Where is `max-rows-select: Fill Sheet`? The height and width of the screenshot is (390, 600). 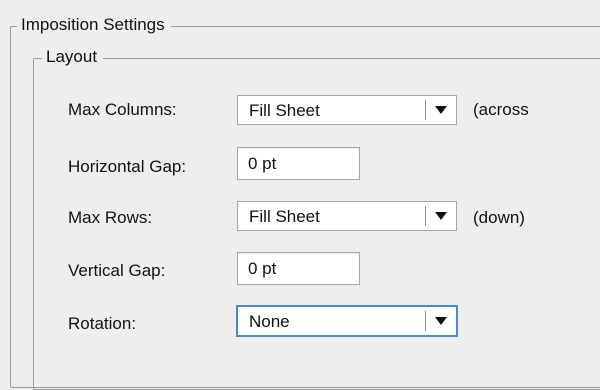
max-rows-select: Fill Sheet is located at coordinates (347, 216).